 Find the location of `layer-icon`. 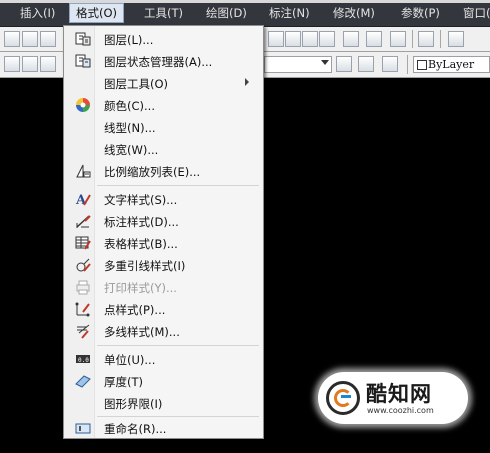

layer-icon is located at coordinates (83, 39).